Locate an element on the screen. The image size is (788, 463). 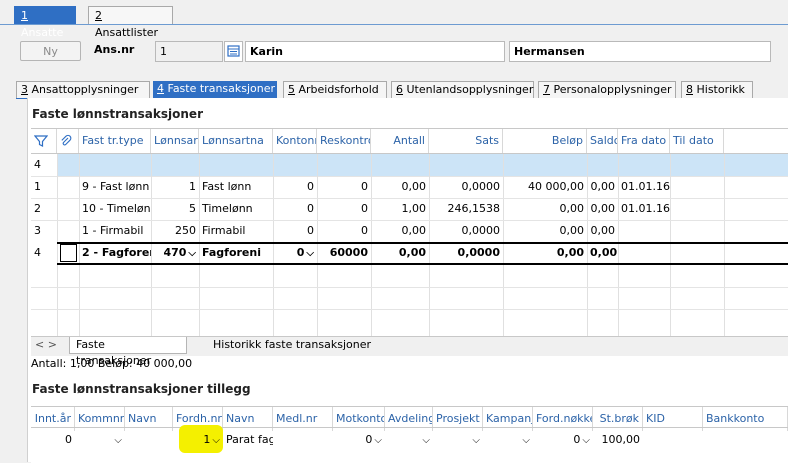
cell-st-brok: 100,00 is located at coordinates (618, 440).